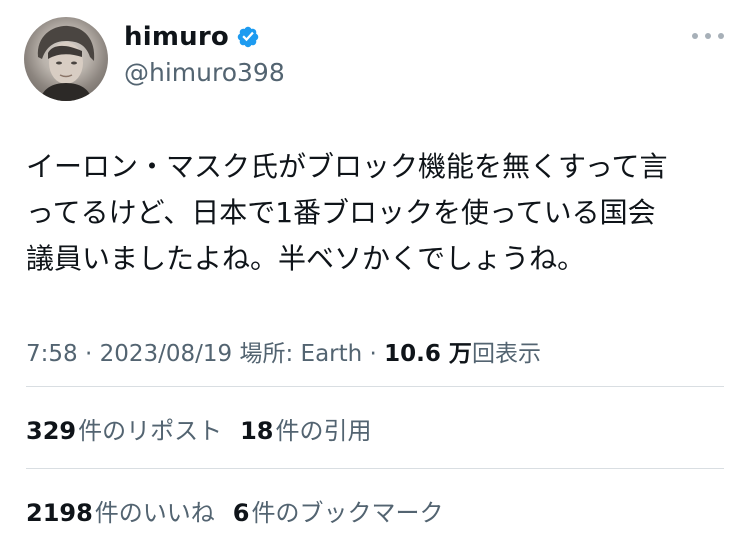 This screenshot has height=544, width=750. I want to click on reposts-label: 件のリポスト, so click(150, 431).